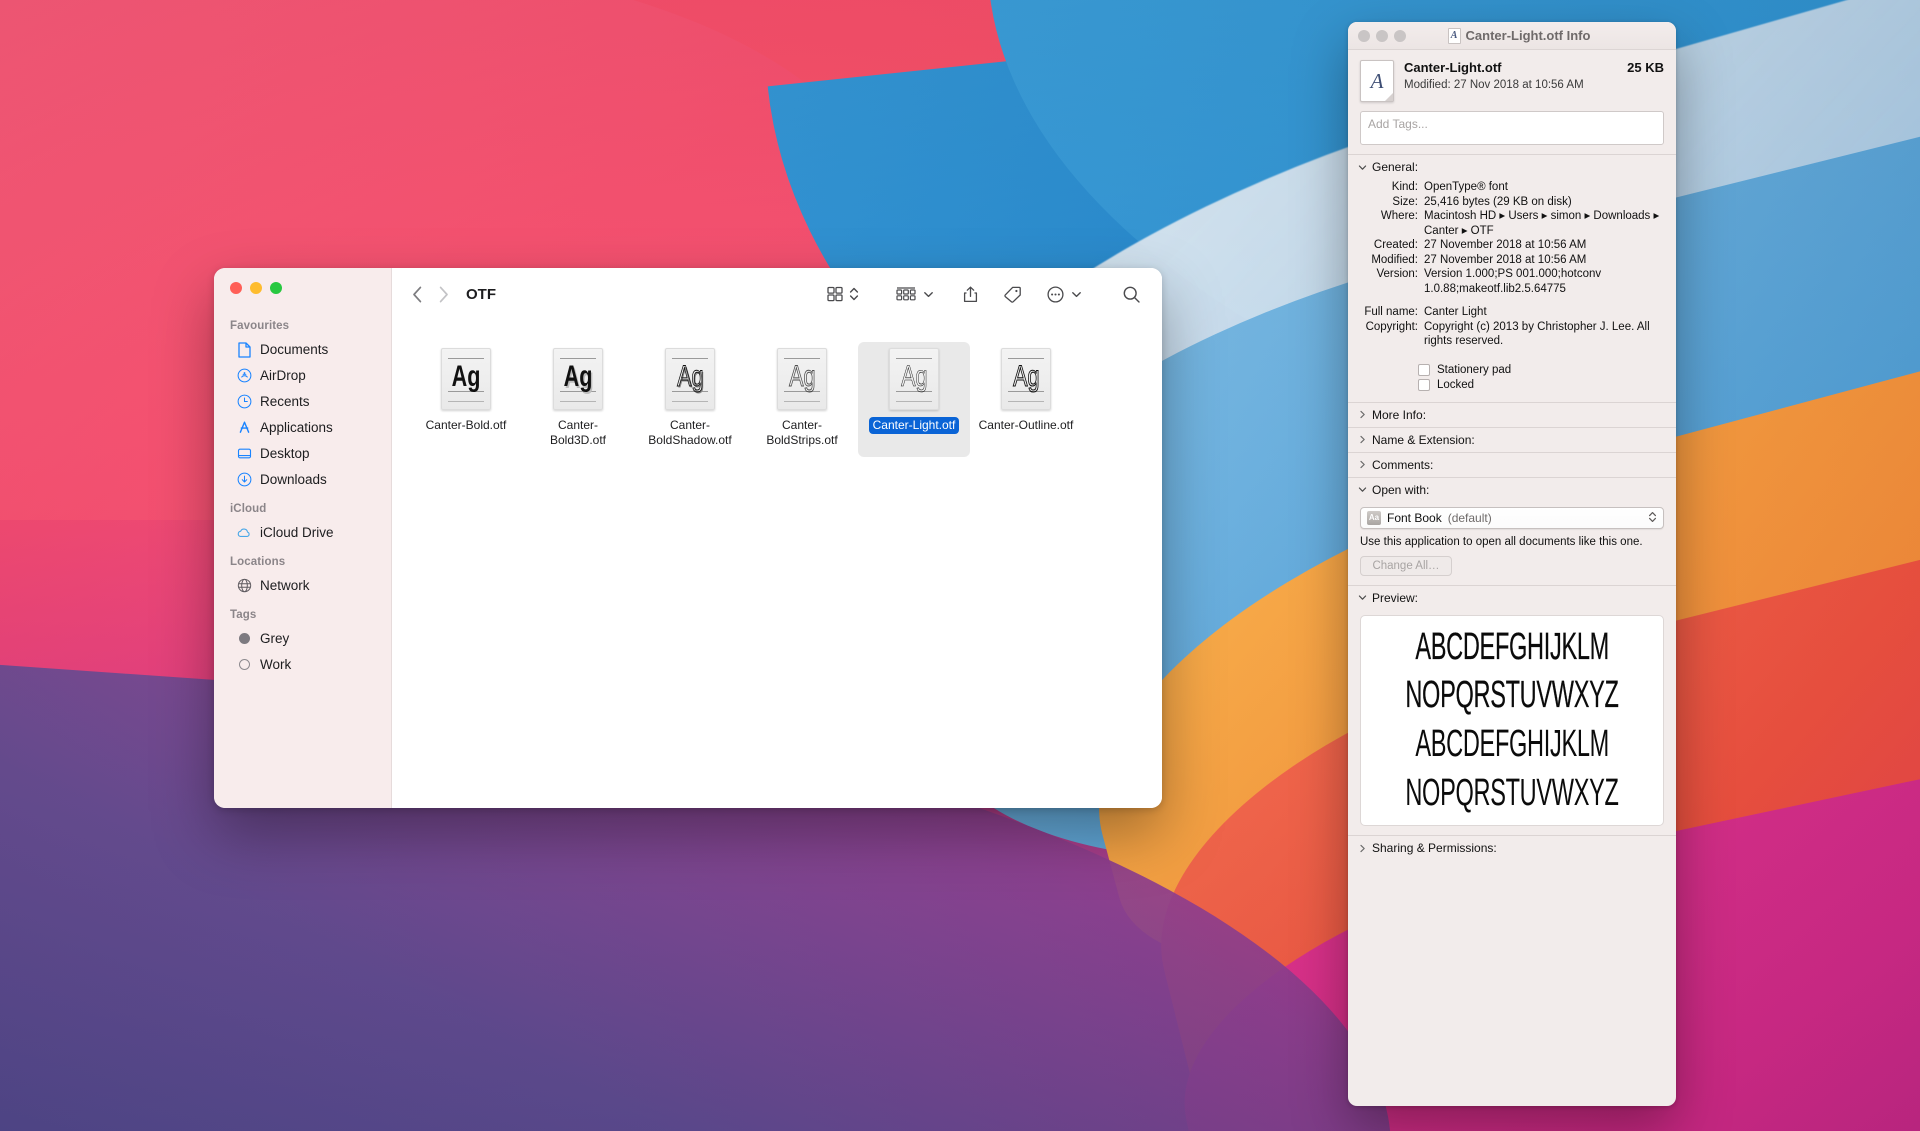  Describe the element at coordinates (802, 399) in the screenshot. I see `file-item: Ag Canter-BoldStrips.otf` at that location.